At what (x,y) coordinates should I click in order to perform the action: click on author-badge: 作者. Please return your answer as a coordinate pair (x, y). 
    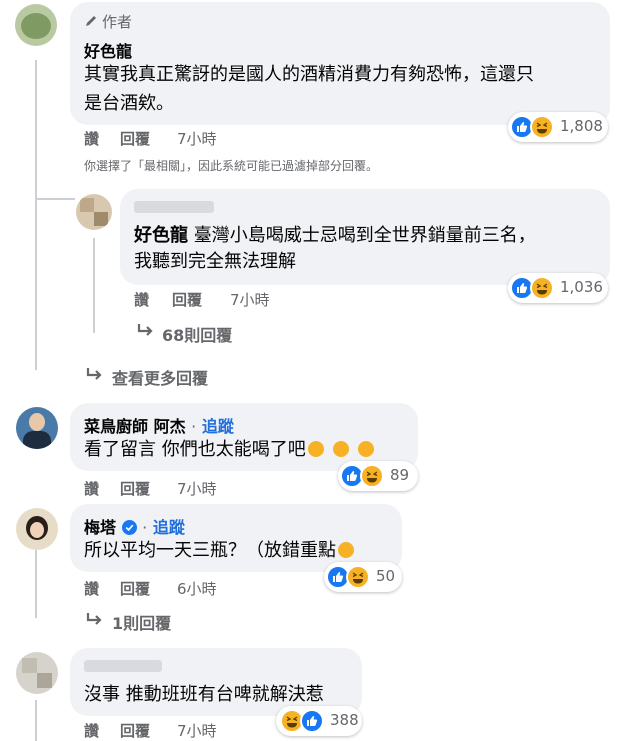
    Looking at the image, I should click on (108, 21).